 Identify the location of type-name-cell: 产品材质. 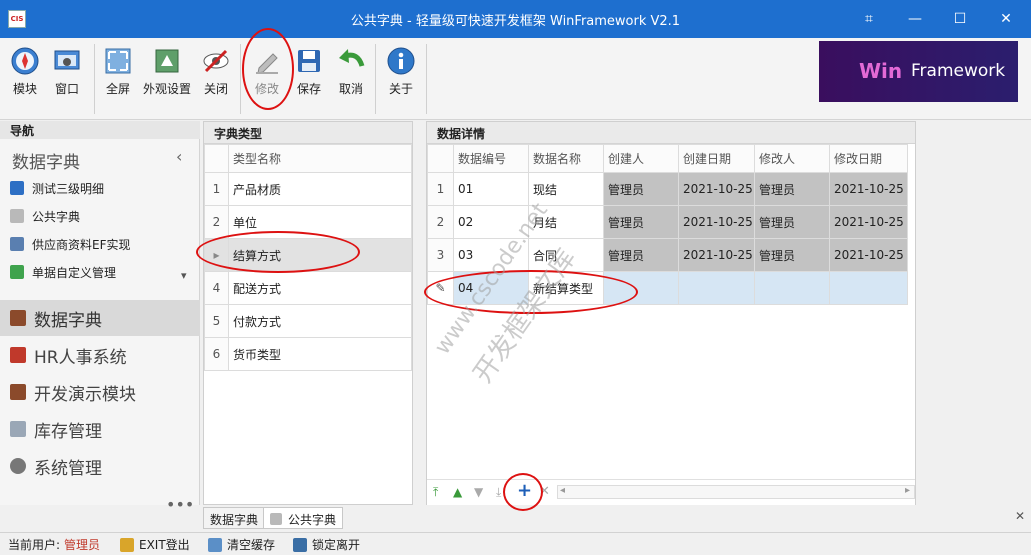
(320, 189).